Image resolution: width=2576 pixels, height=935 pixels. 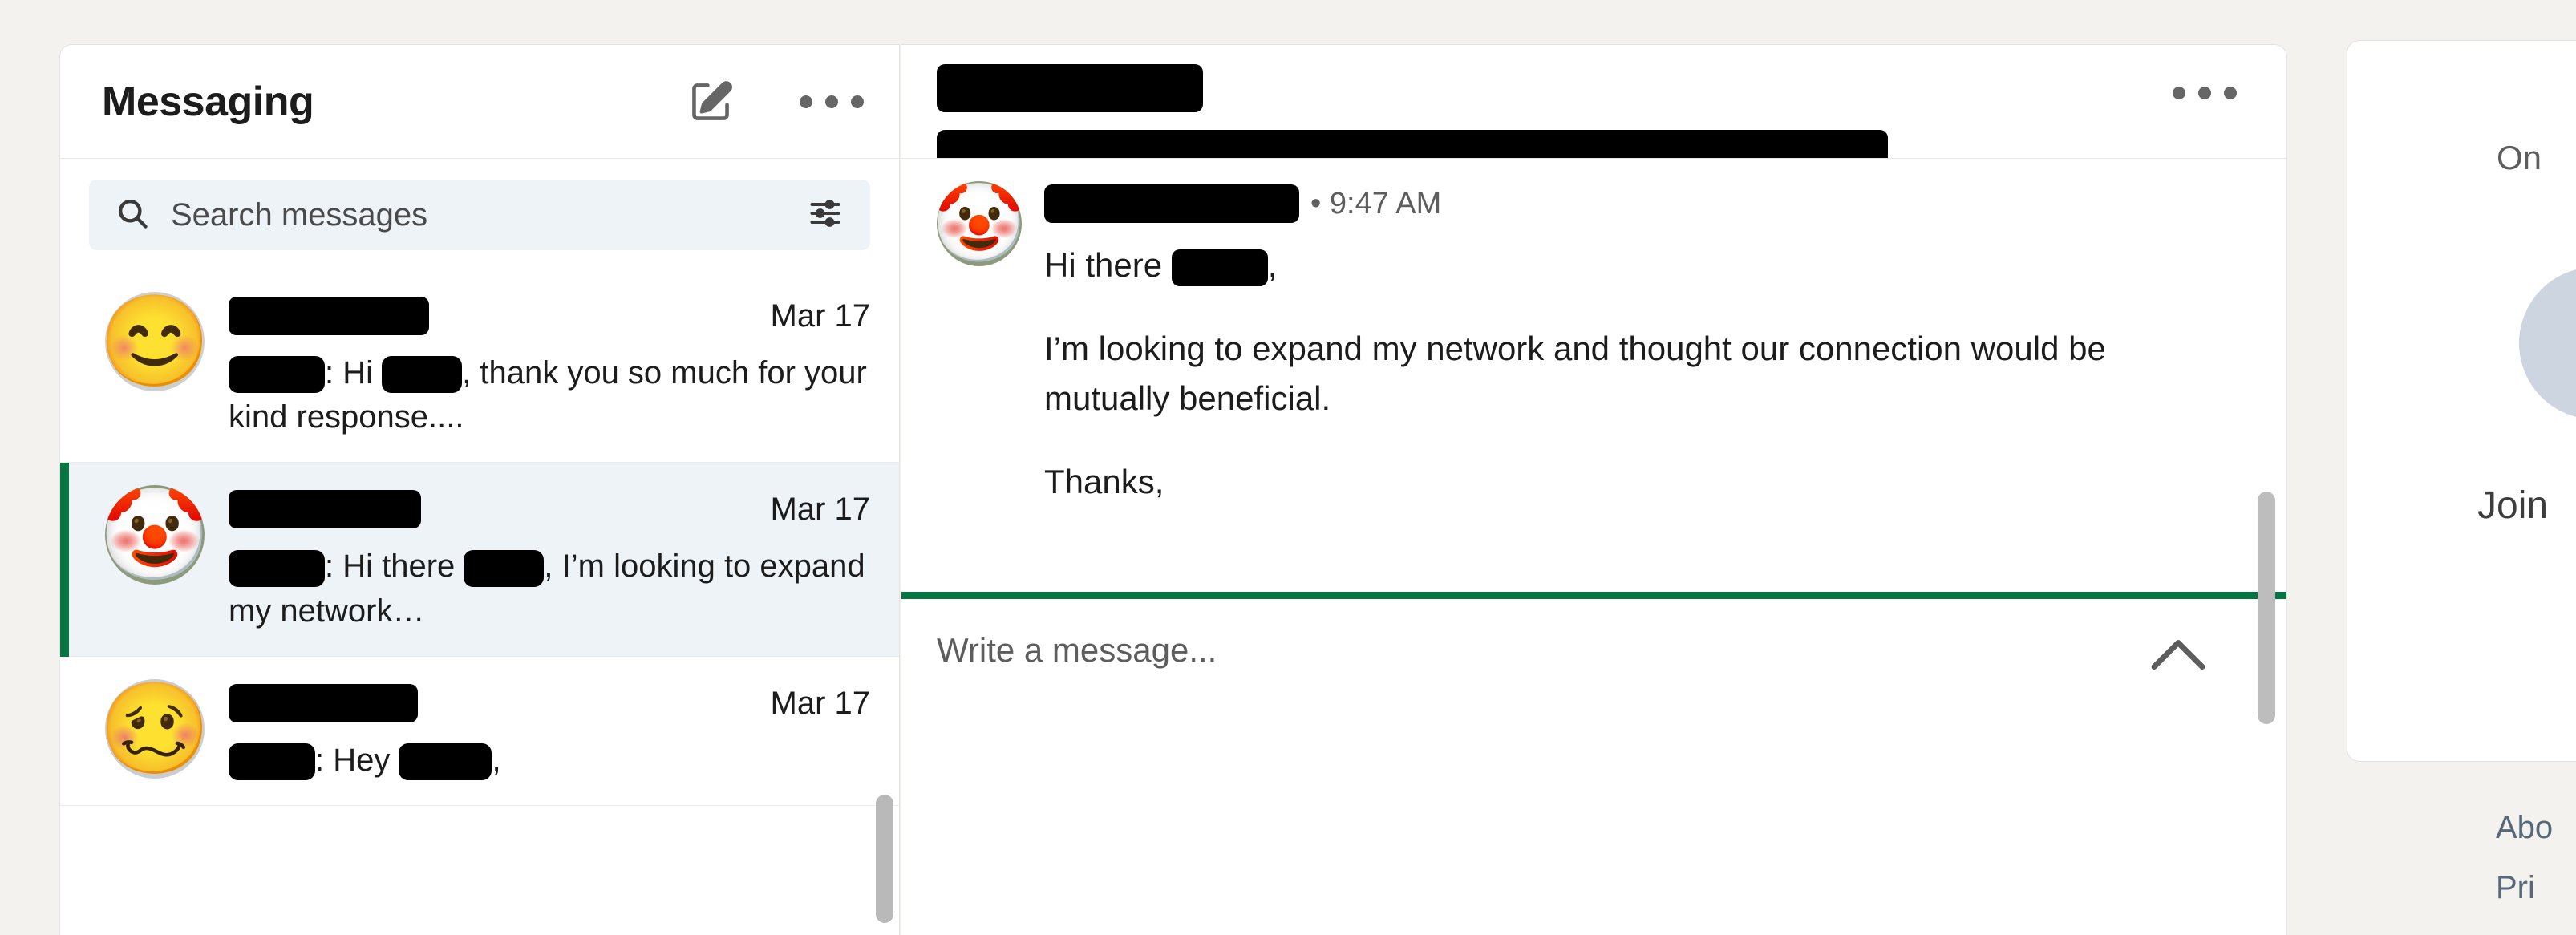 I want to click on greeting-name-redacted, so click(x=1219, y=267).